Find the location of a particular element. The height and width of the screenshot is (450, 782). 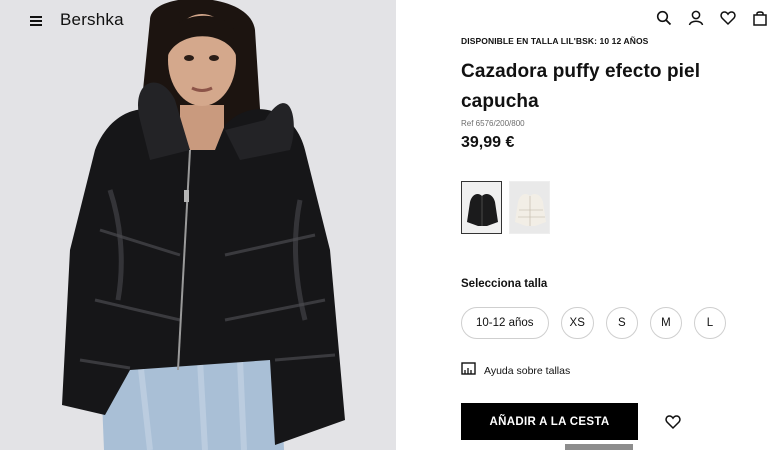

size-guide-link: Ayuda sobre tallas is located at coordinates (515, 371).